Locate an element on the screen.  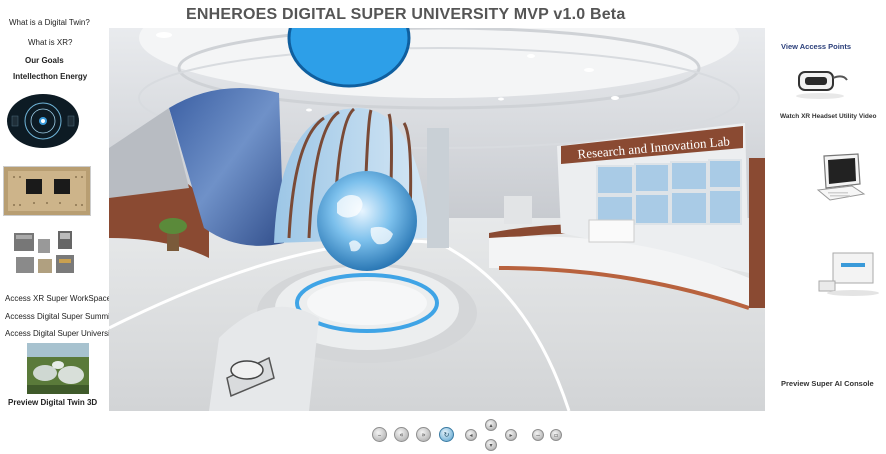
console-image is located at coordinates (848, 271).